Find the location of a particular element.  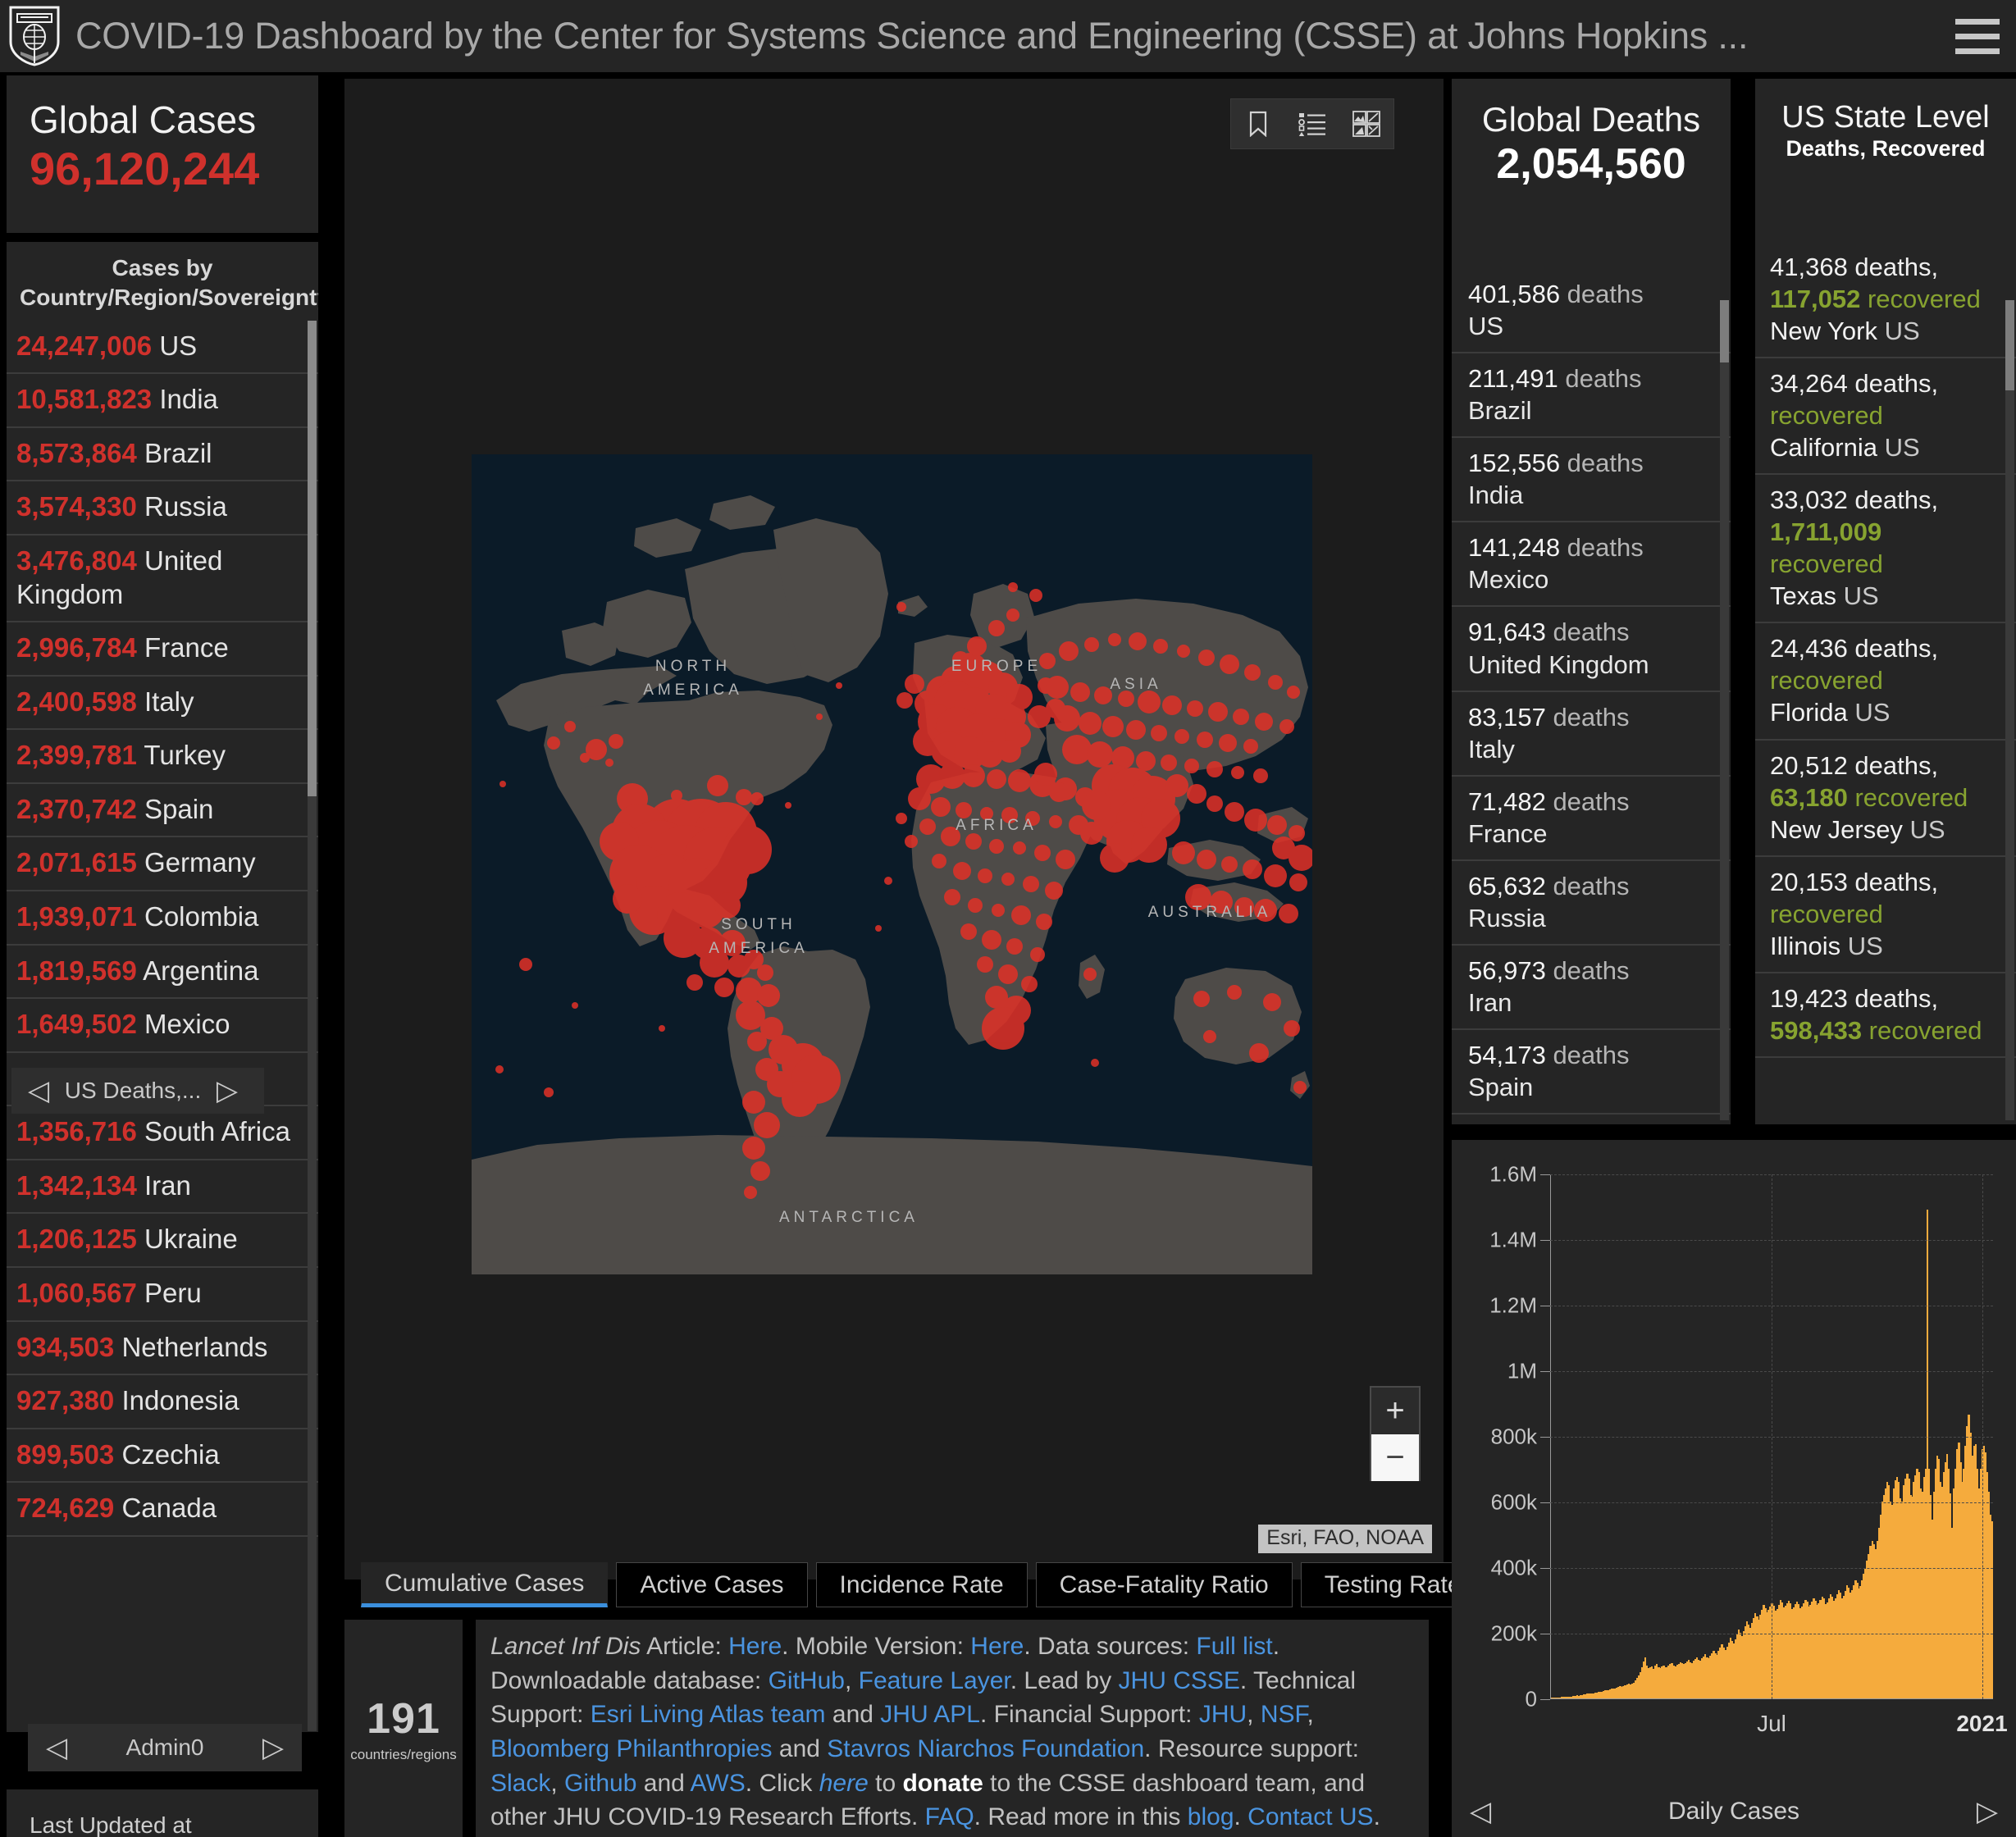

state-recovered-count: 63,180 is located at coordinates (1813, 797).